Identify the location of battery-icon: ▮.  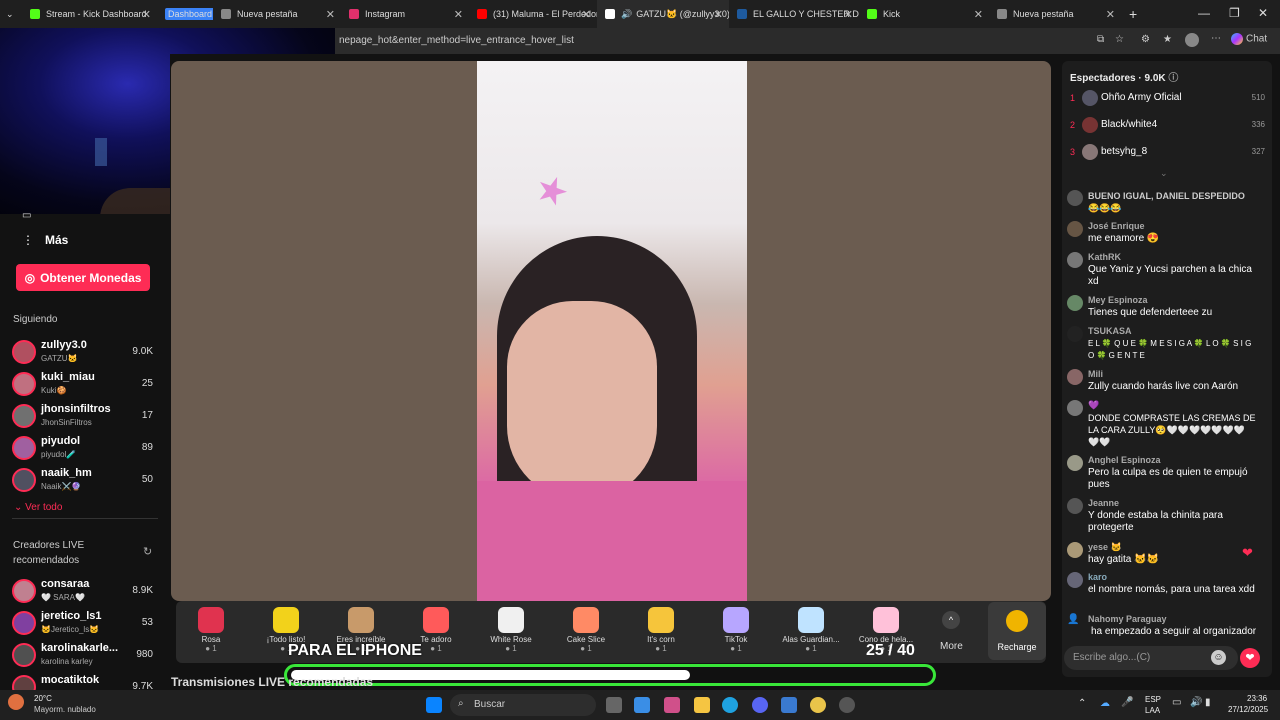
(1208, 702).